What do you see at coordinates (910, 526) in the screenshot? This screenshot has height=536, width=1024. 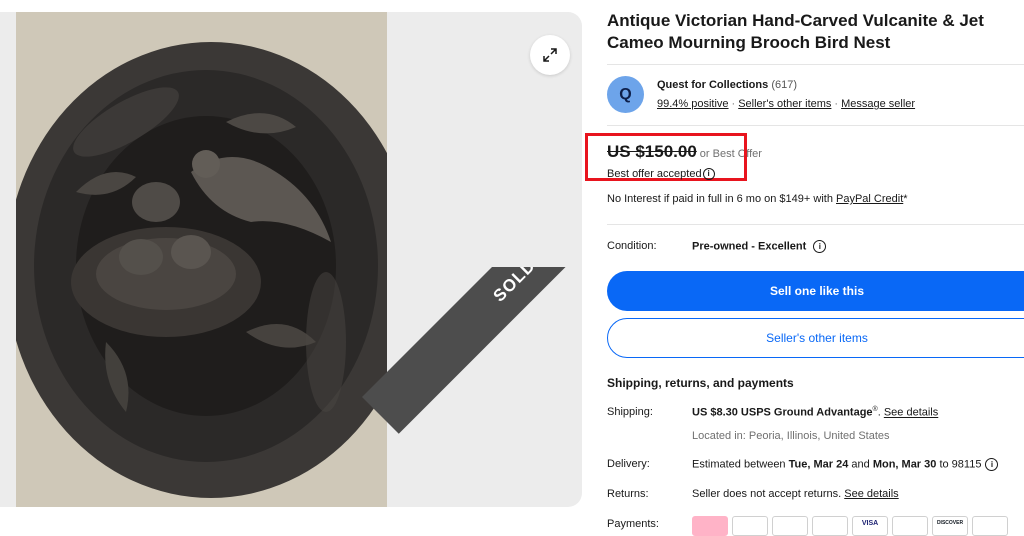 I see `mastercard-logo` at bounding box center [910, 526].